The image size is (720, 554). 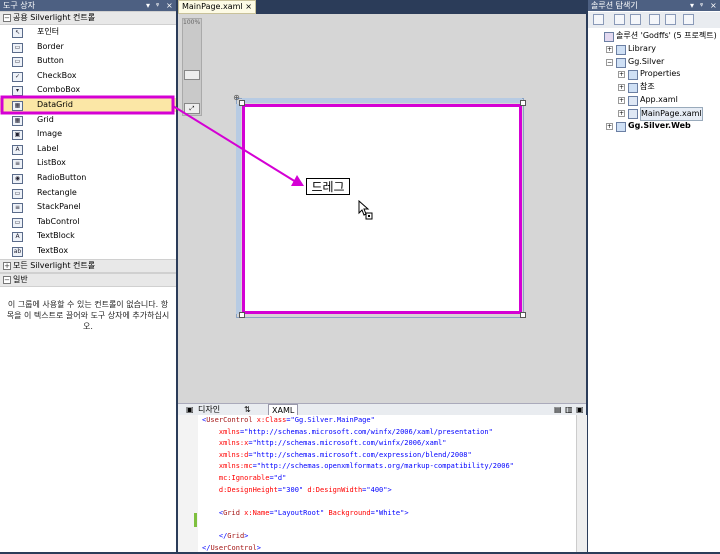 What do you see at coordinates (280, 478) in the screenshot?
I see `code-token: "d"` at bounding box center [280, 478].